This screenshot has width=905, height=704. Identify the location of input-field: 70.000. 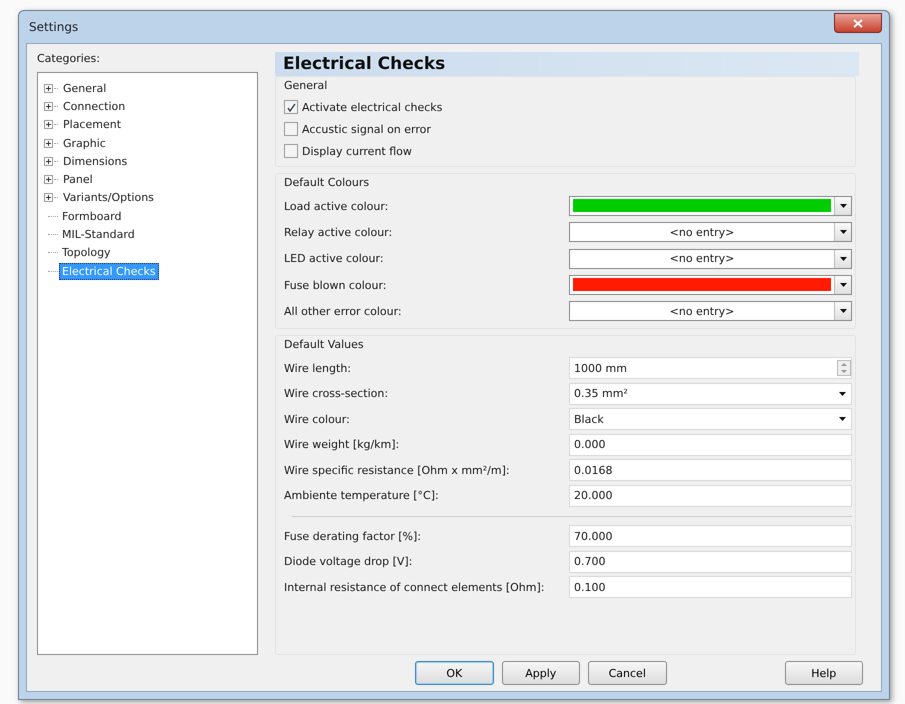
(710, 536).